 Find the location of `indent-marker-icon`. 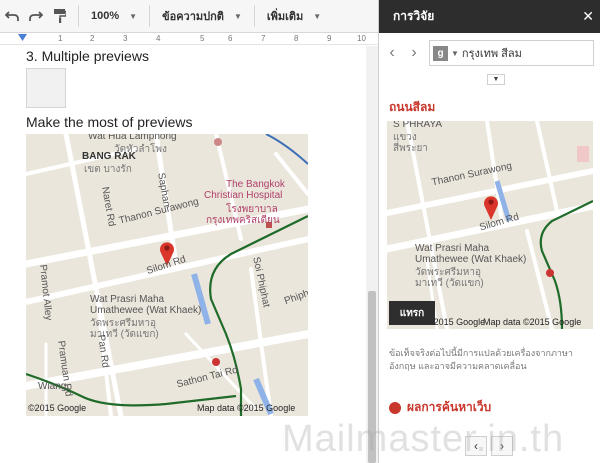

indent-marker-icon is located at coordinates (22, 37).